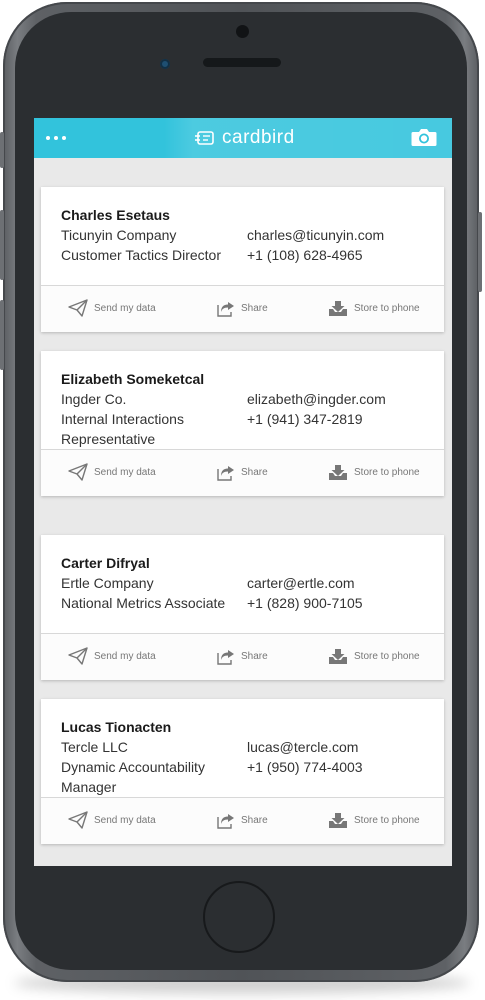 This screenshot has width=485, height=1000. What do you see at coordinates (143, 603) in the screenshot?
I see `contact-title: National Metrics Associate` at bounding box center [143, 603].